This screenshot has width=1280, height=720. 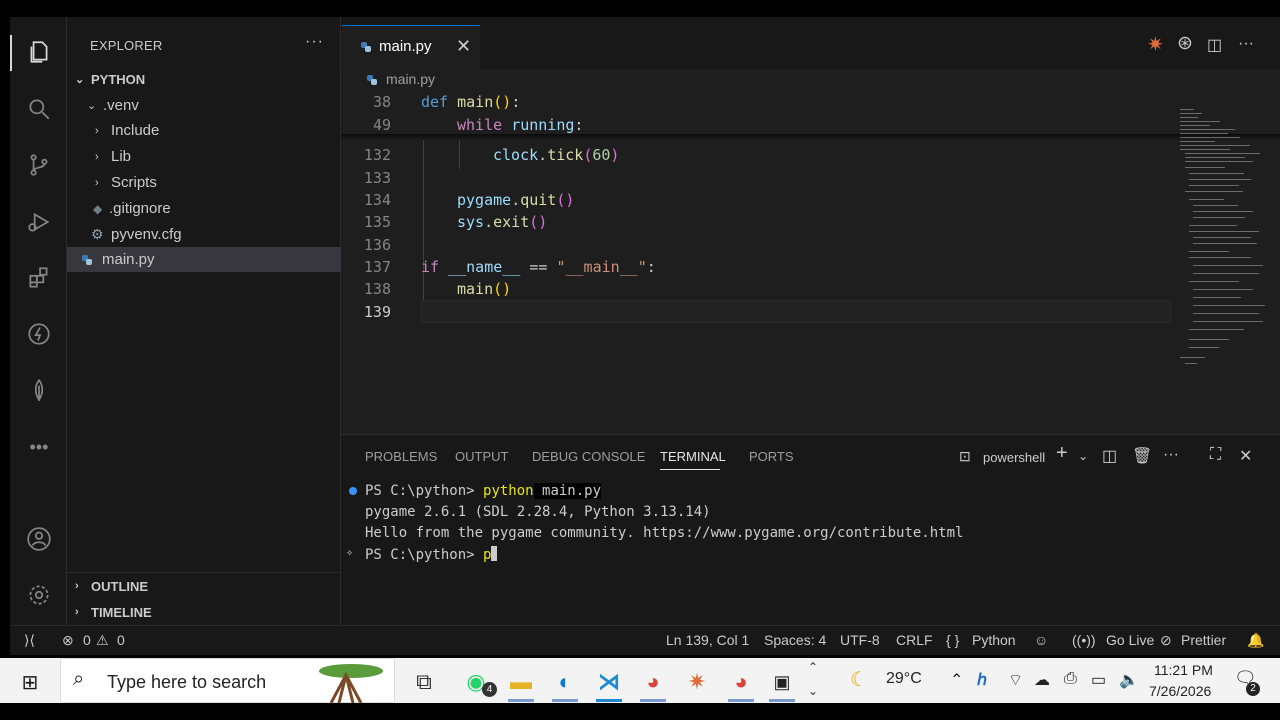 I want to click on tab-problems: PROBLEMS, so click(x=401, y=456).